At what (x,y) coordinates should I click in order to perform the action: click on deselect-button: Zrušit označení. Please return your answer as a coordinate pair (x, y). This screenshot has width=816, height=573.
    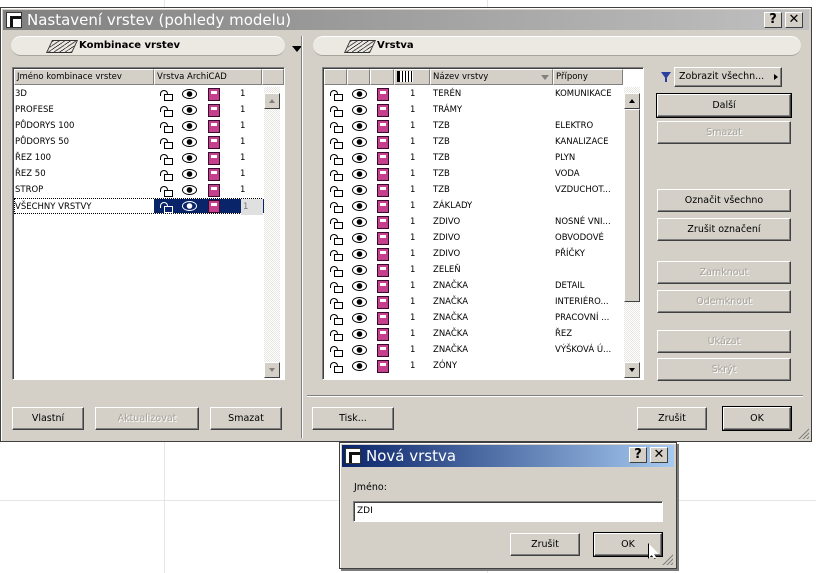
    Looking at the image, I should click on (724, 229).